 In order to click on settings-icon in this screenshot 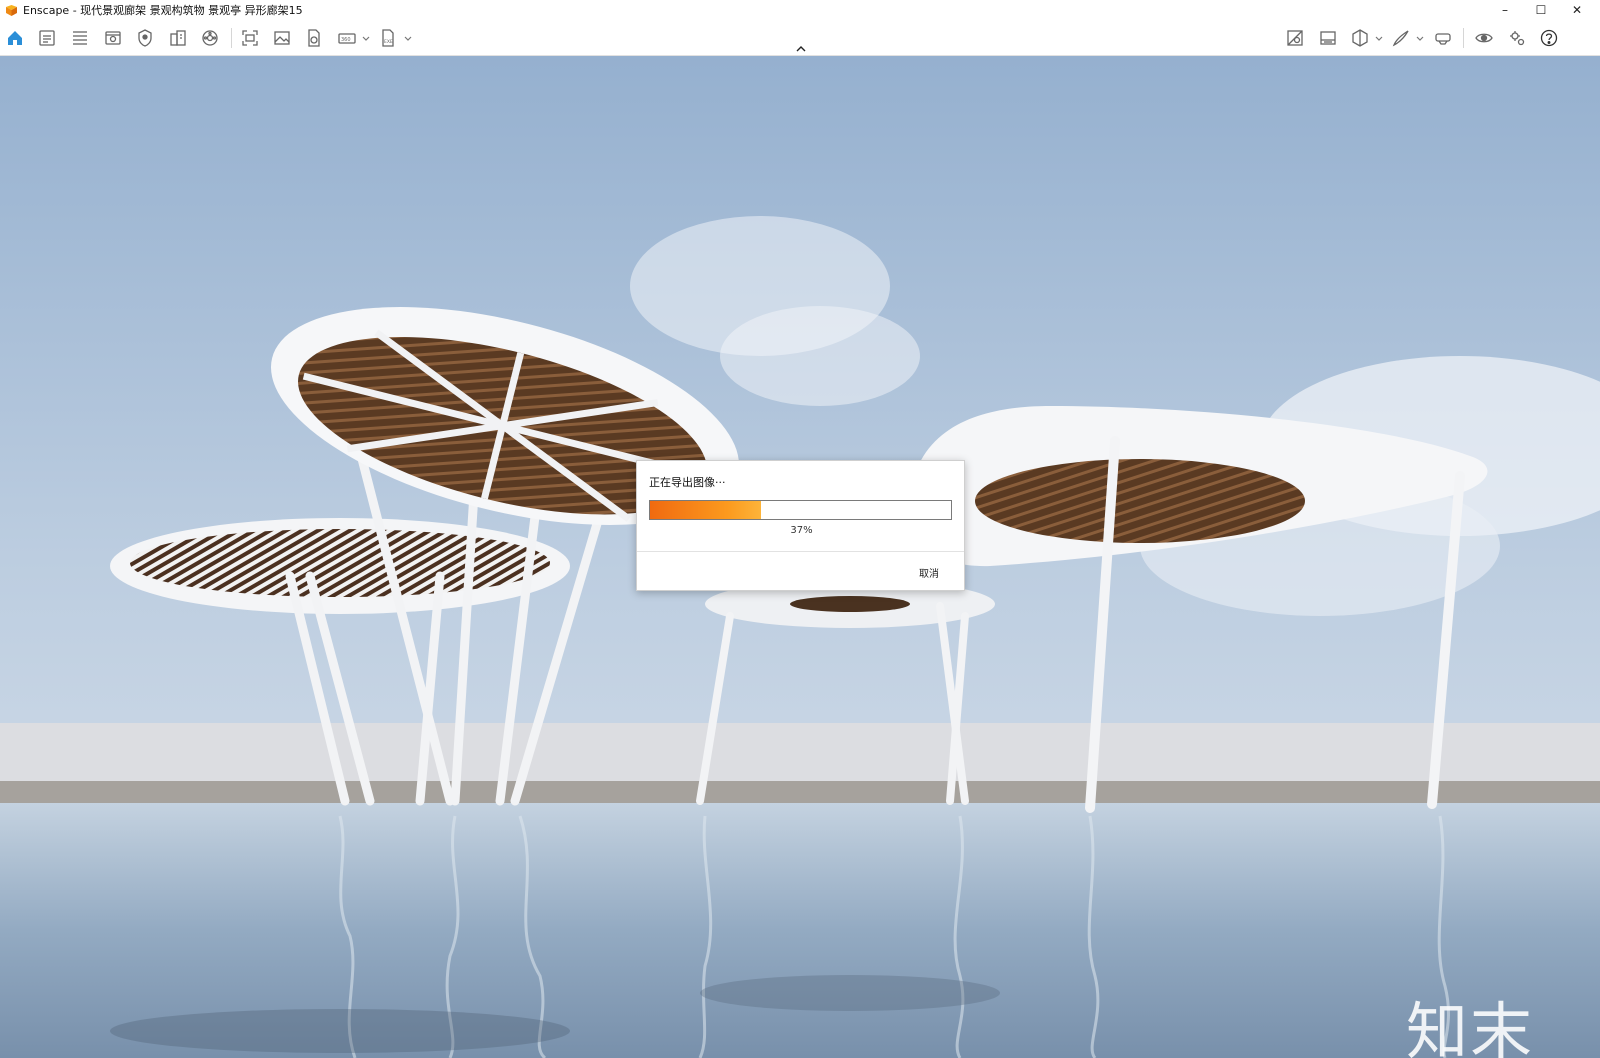, I will do `click(1517, 38)`.